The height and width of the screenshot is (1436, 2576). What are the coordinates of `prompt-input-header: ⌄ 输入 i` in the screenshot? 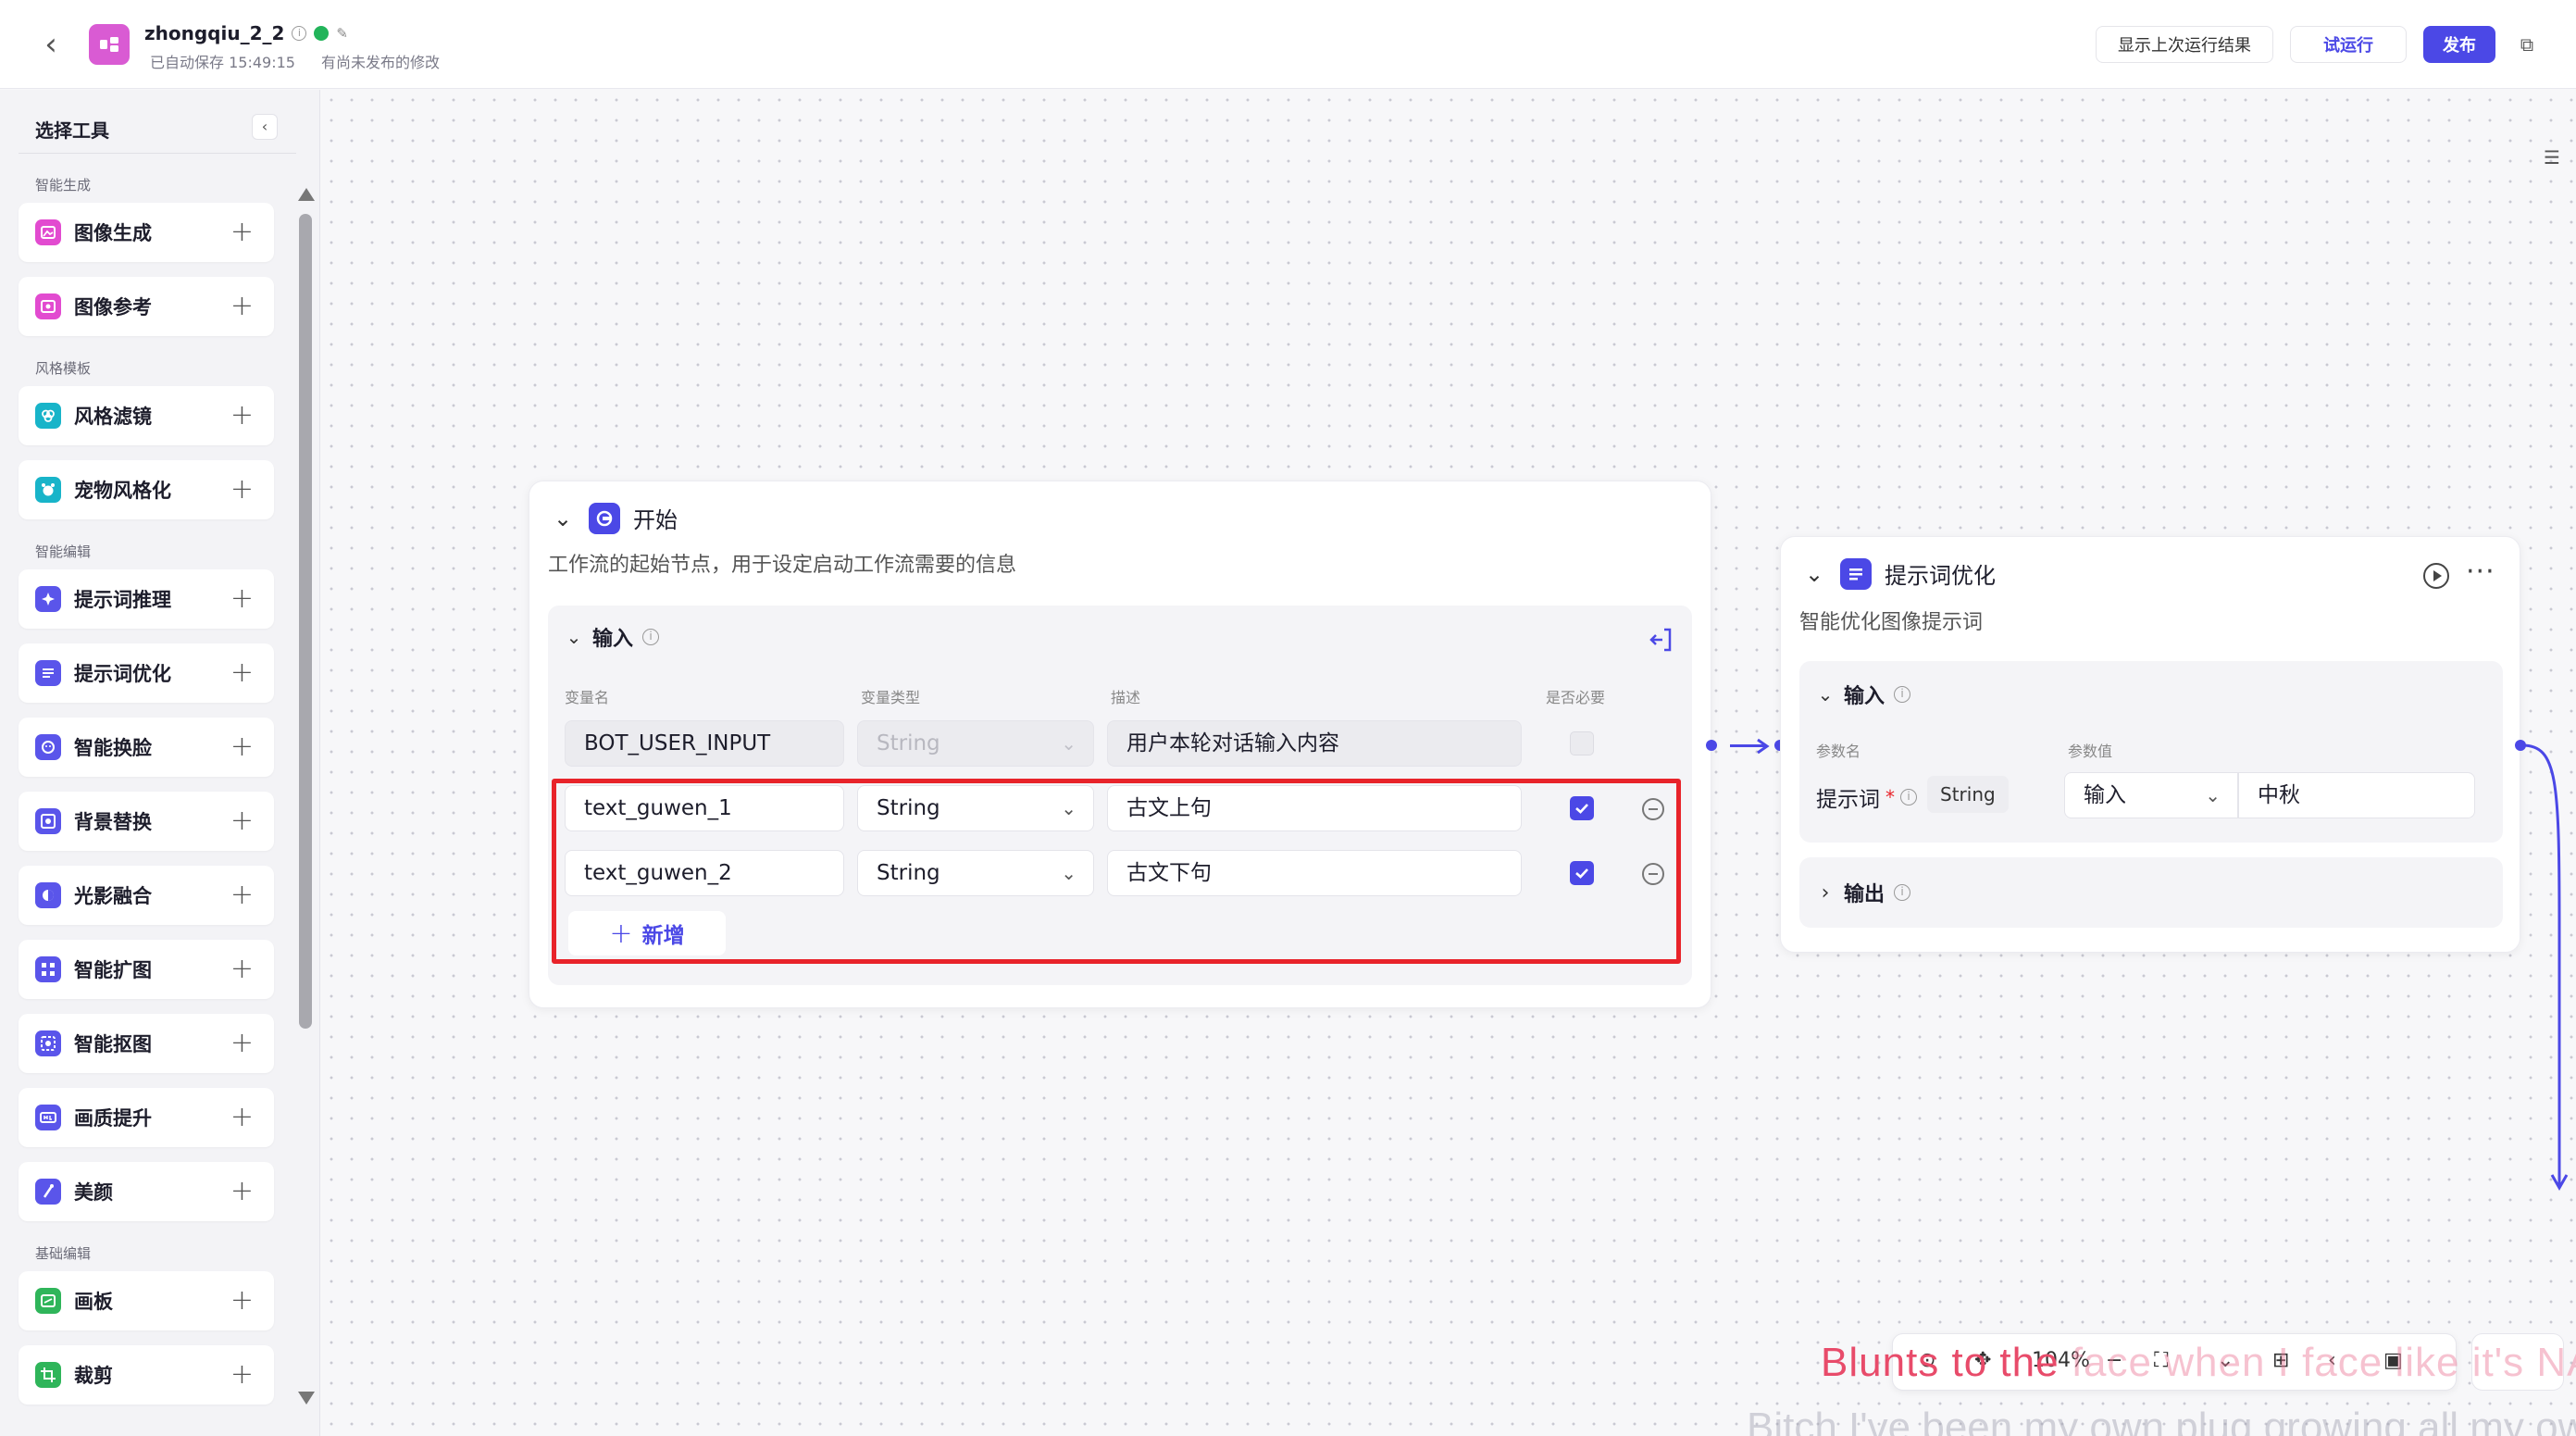 It's located at (1863, 694).